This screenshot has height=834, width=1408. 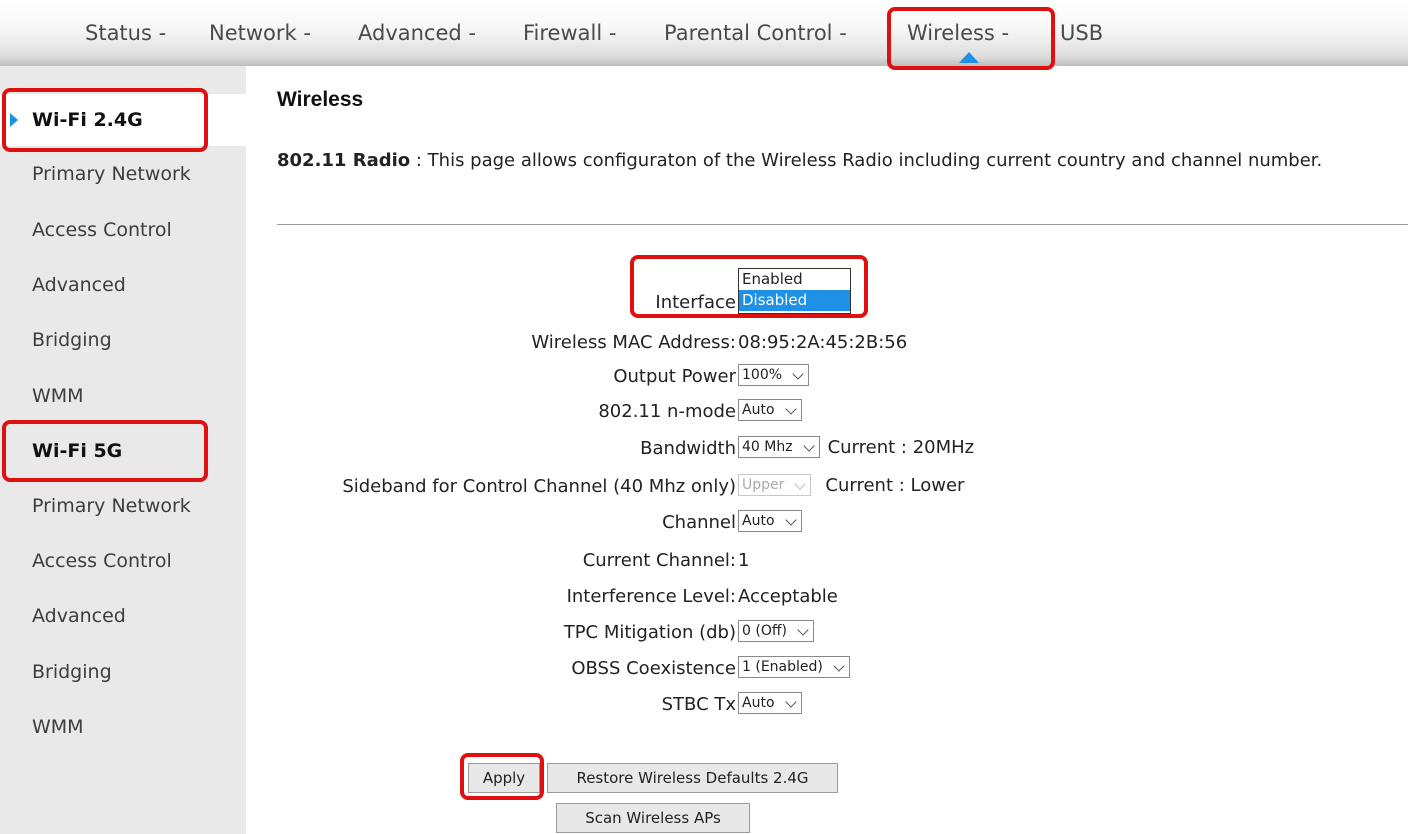 What do you see at coordinates (569, 33) in the screenshot?
I see `nav-firewall: Firewall -` at bounding box center [569, 33].